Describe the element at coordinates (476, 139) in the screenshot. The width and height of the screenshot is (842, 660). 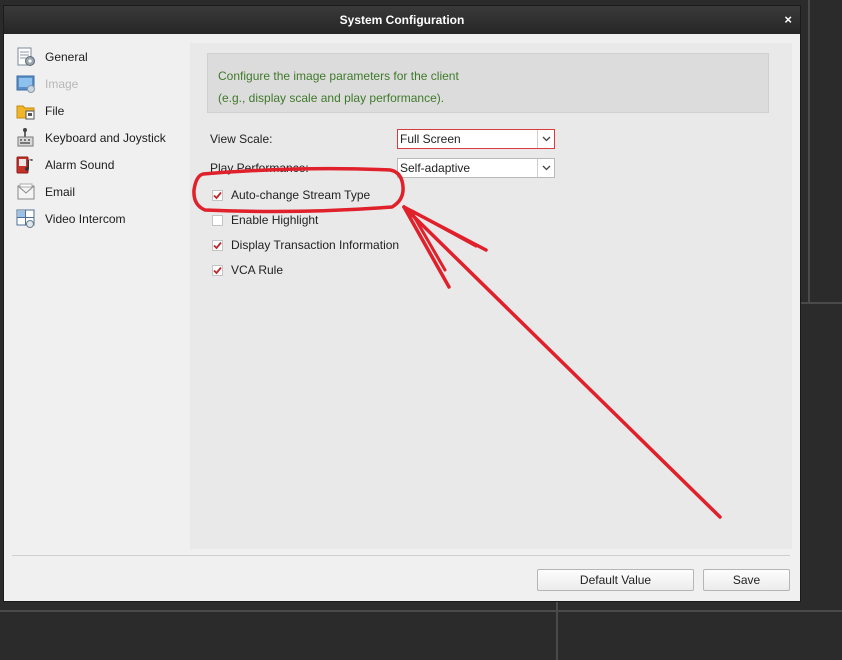
I see `view-scale-select: Full Screen` at that location.